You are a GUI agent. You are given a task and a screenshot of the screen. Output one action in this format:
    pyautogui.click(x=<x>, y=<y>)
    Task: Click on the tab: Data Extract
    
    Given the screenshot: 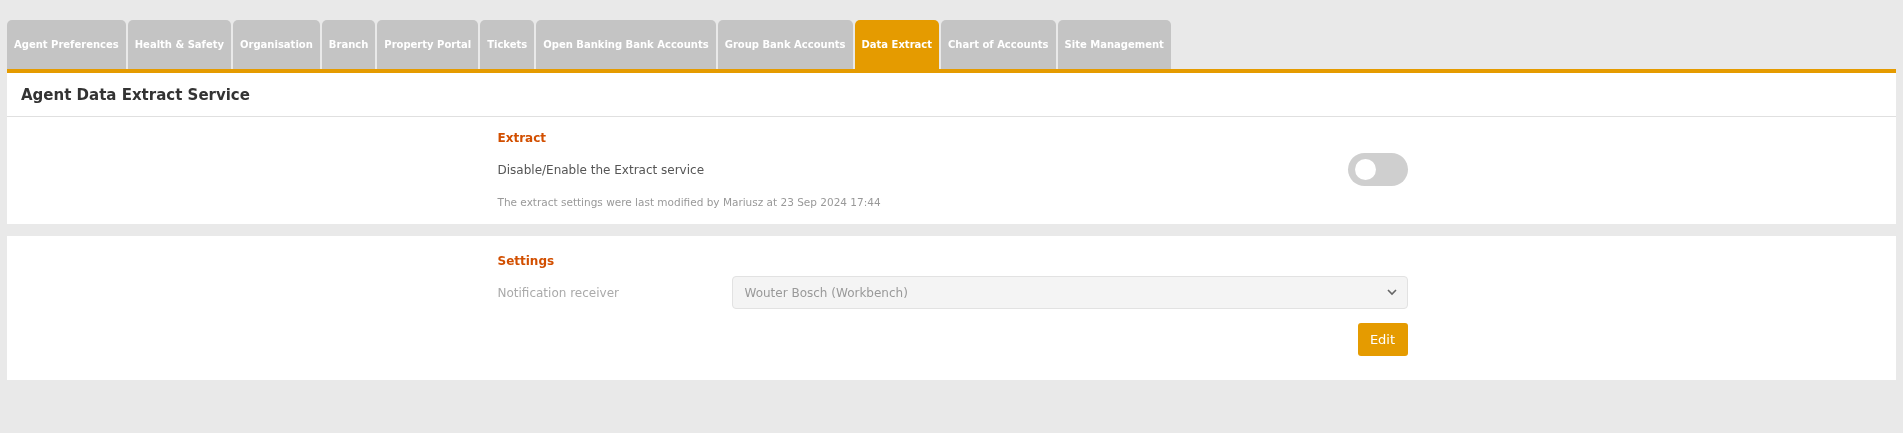 What is the action you would take?
    pyautogui.click(x=897, y=44)
    